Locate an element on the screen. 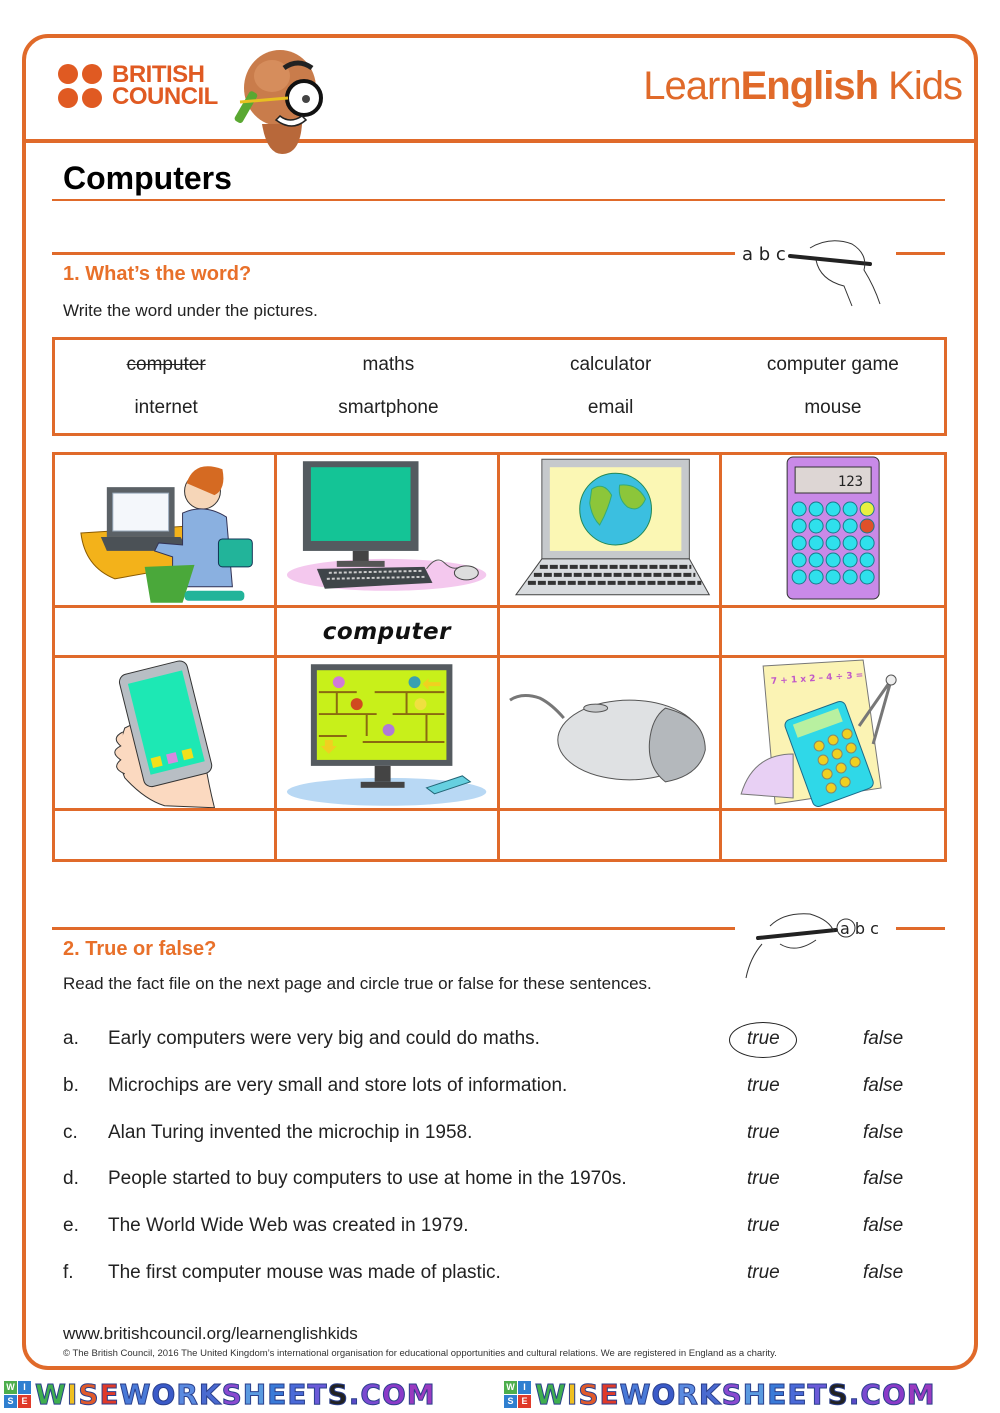  learnenglish-kids-logo: LearnEnglish Kids is located at coordinates (803, 86).